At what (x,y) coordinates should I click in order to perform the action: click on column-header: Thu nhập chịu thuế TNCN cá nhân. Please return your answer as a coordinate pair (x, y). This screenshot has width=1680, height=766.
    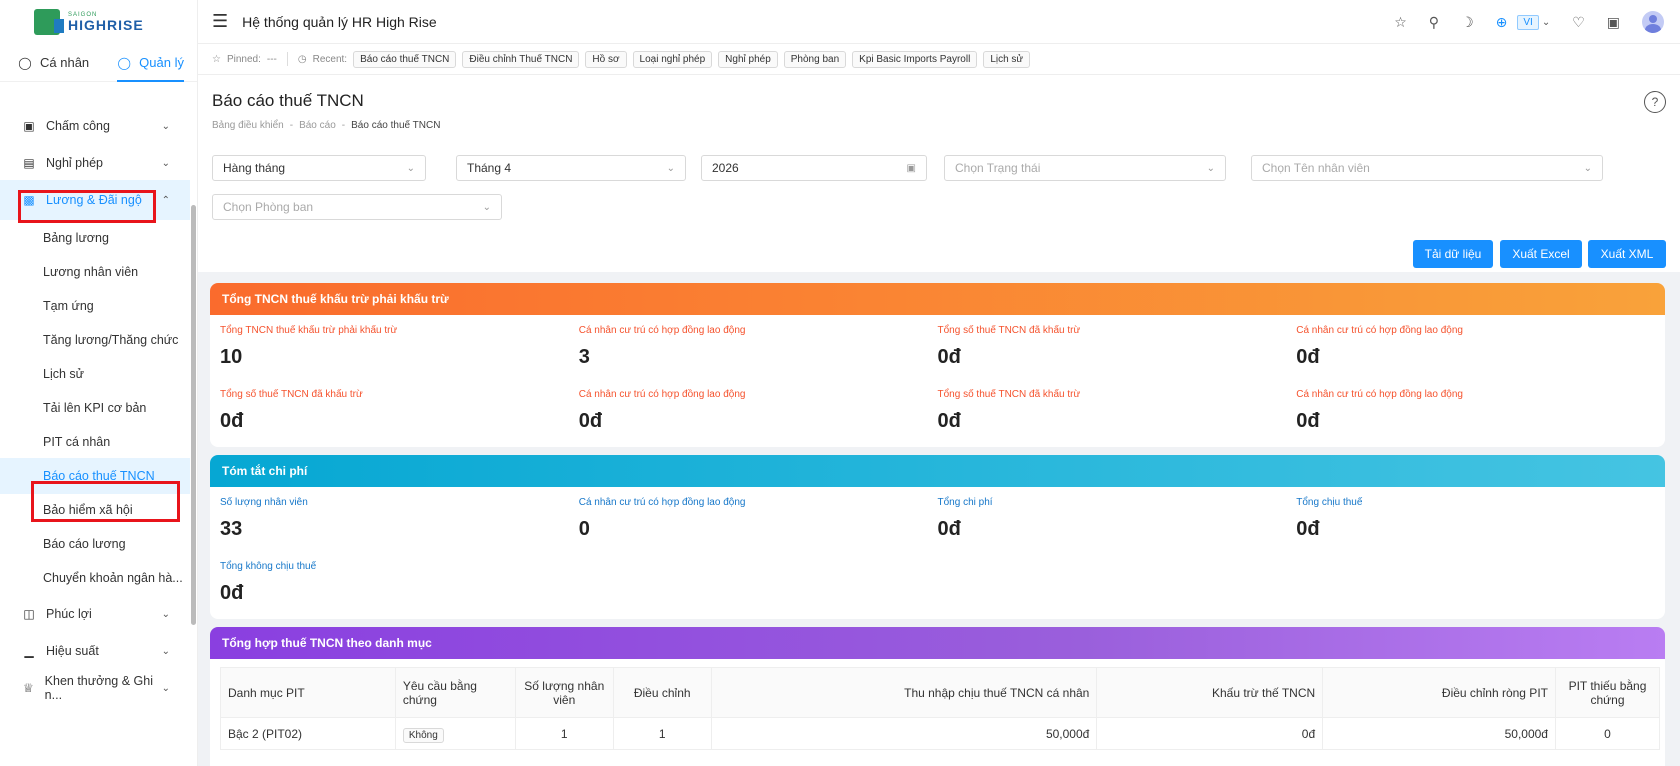
    Looking at the image, I should click on (904, 692).